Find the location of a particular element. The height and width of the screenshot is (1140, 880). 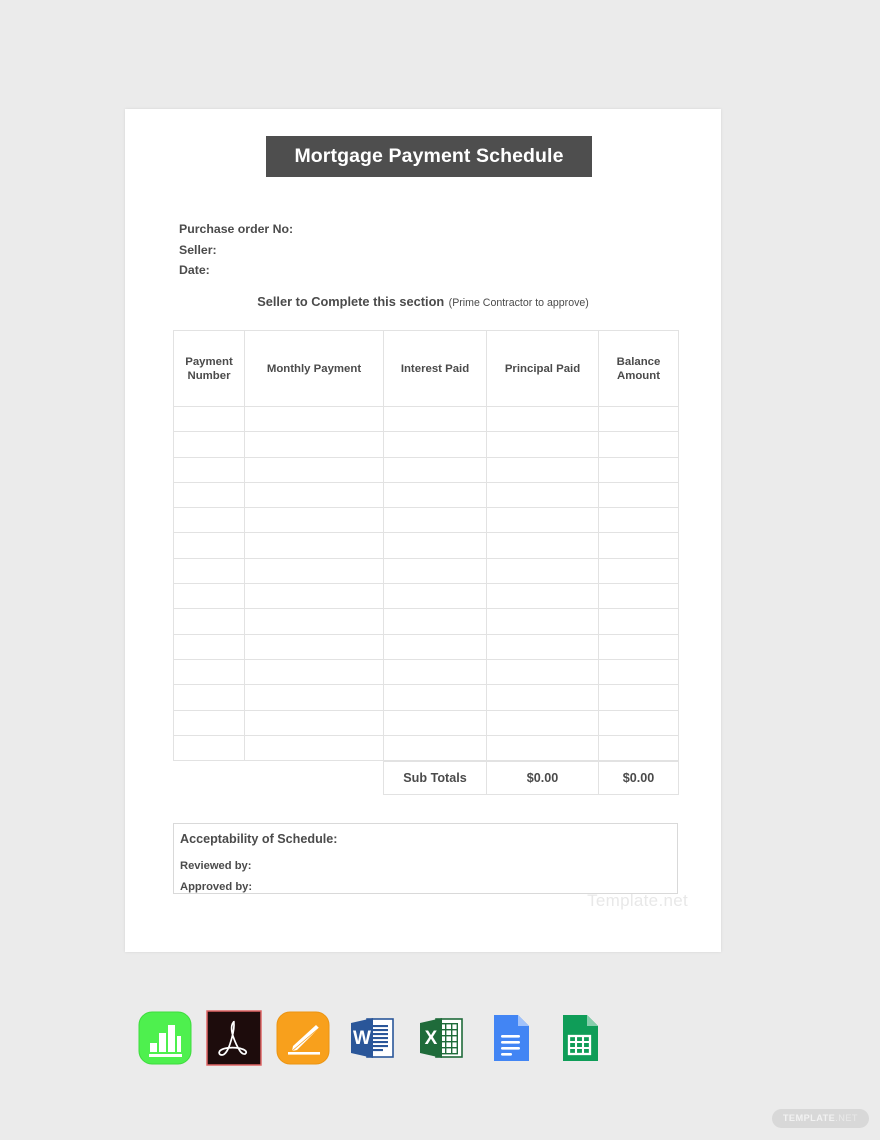

badge-prefix: TEMPLATE is located at coordinates (809, 1118).